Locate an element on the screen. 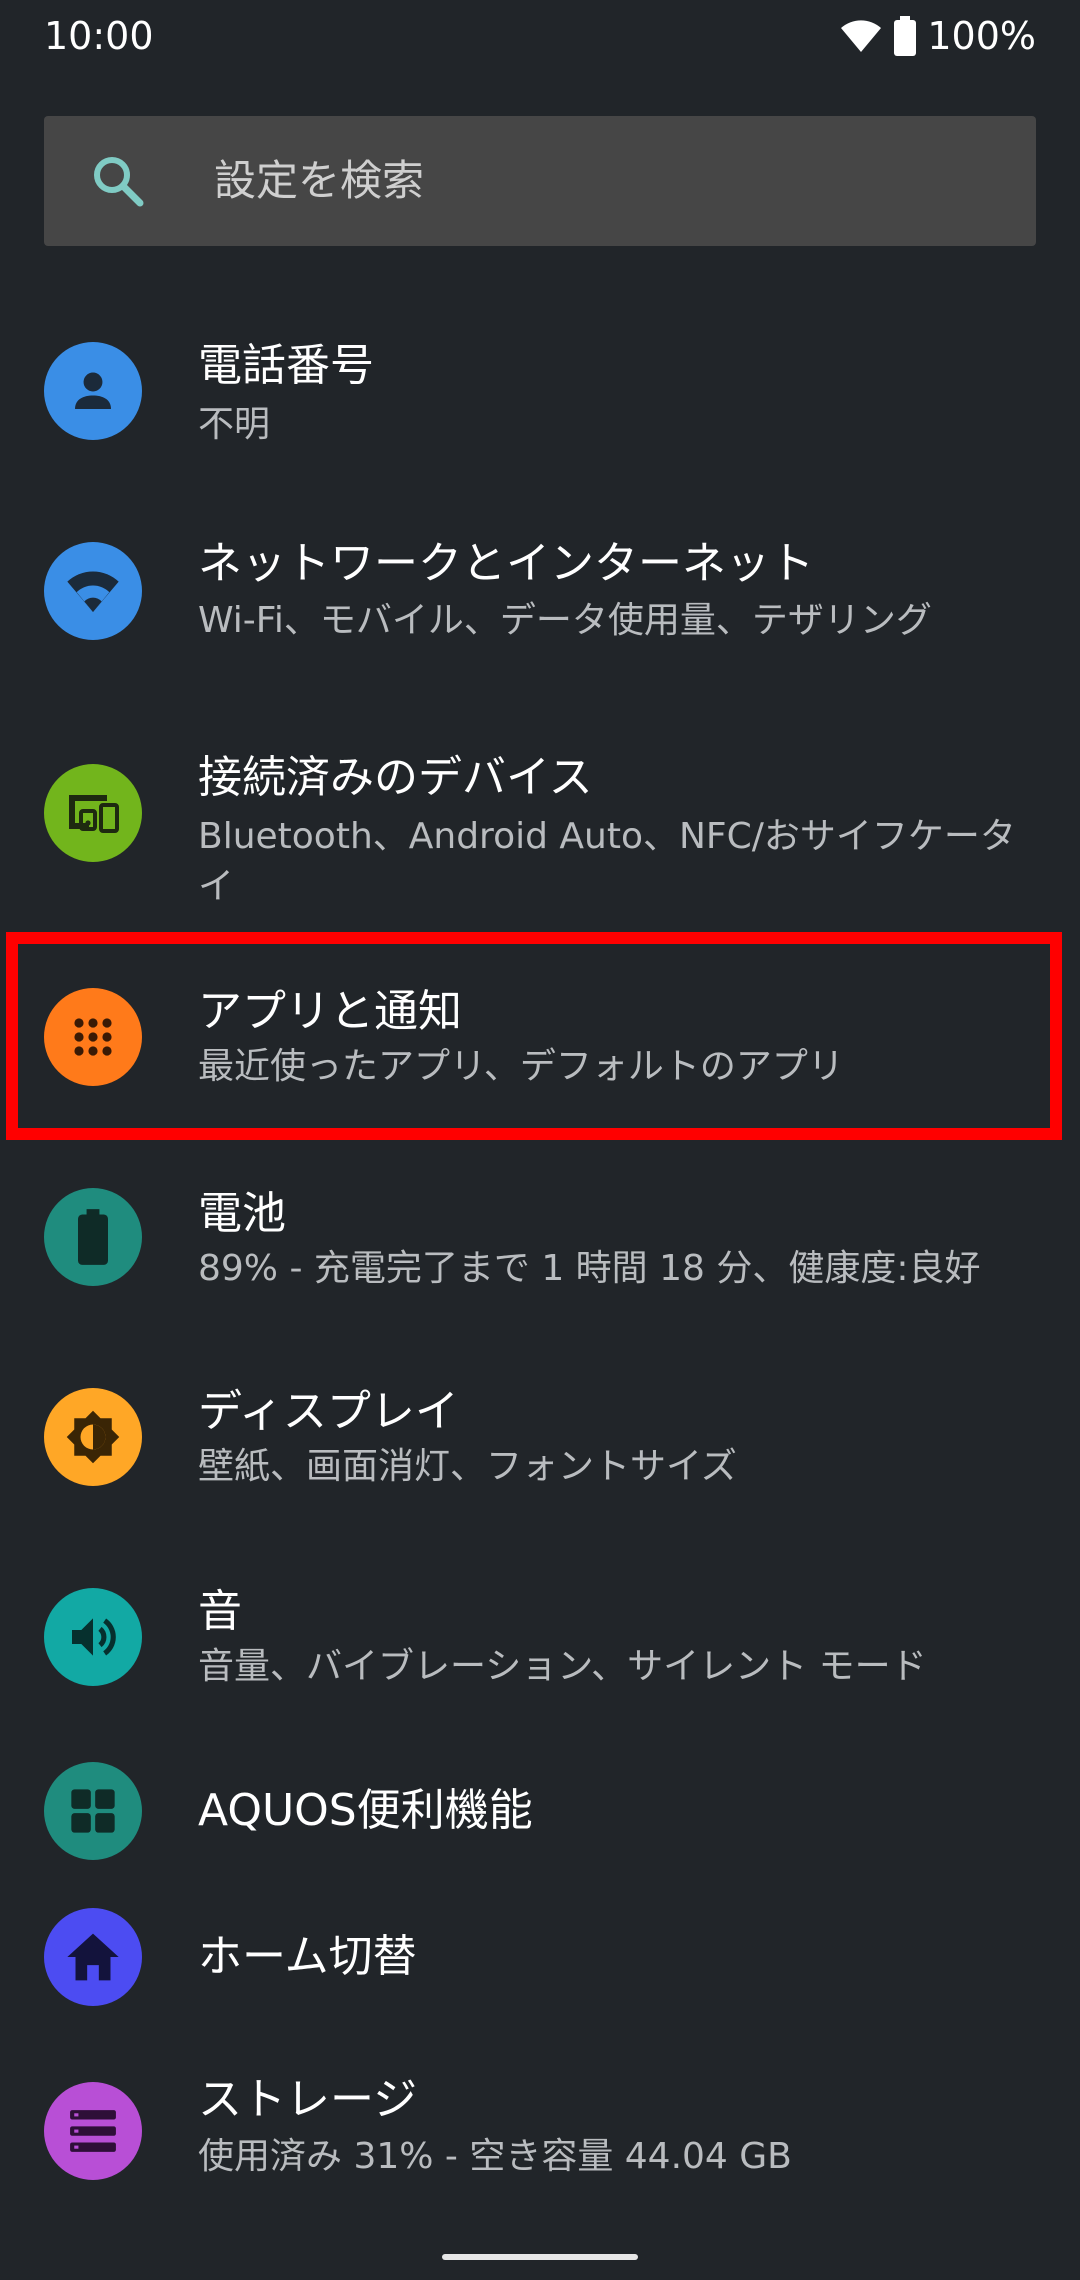 The height and width of the screenshot is (2280, 1080). settings-item-storage: ストレージ 使用済み 31% - 空き容量 44.04 GB is located at coordinates (540, 2137).